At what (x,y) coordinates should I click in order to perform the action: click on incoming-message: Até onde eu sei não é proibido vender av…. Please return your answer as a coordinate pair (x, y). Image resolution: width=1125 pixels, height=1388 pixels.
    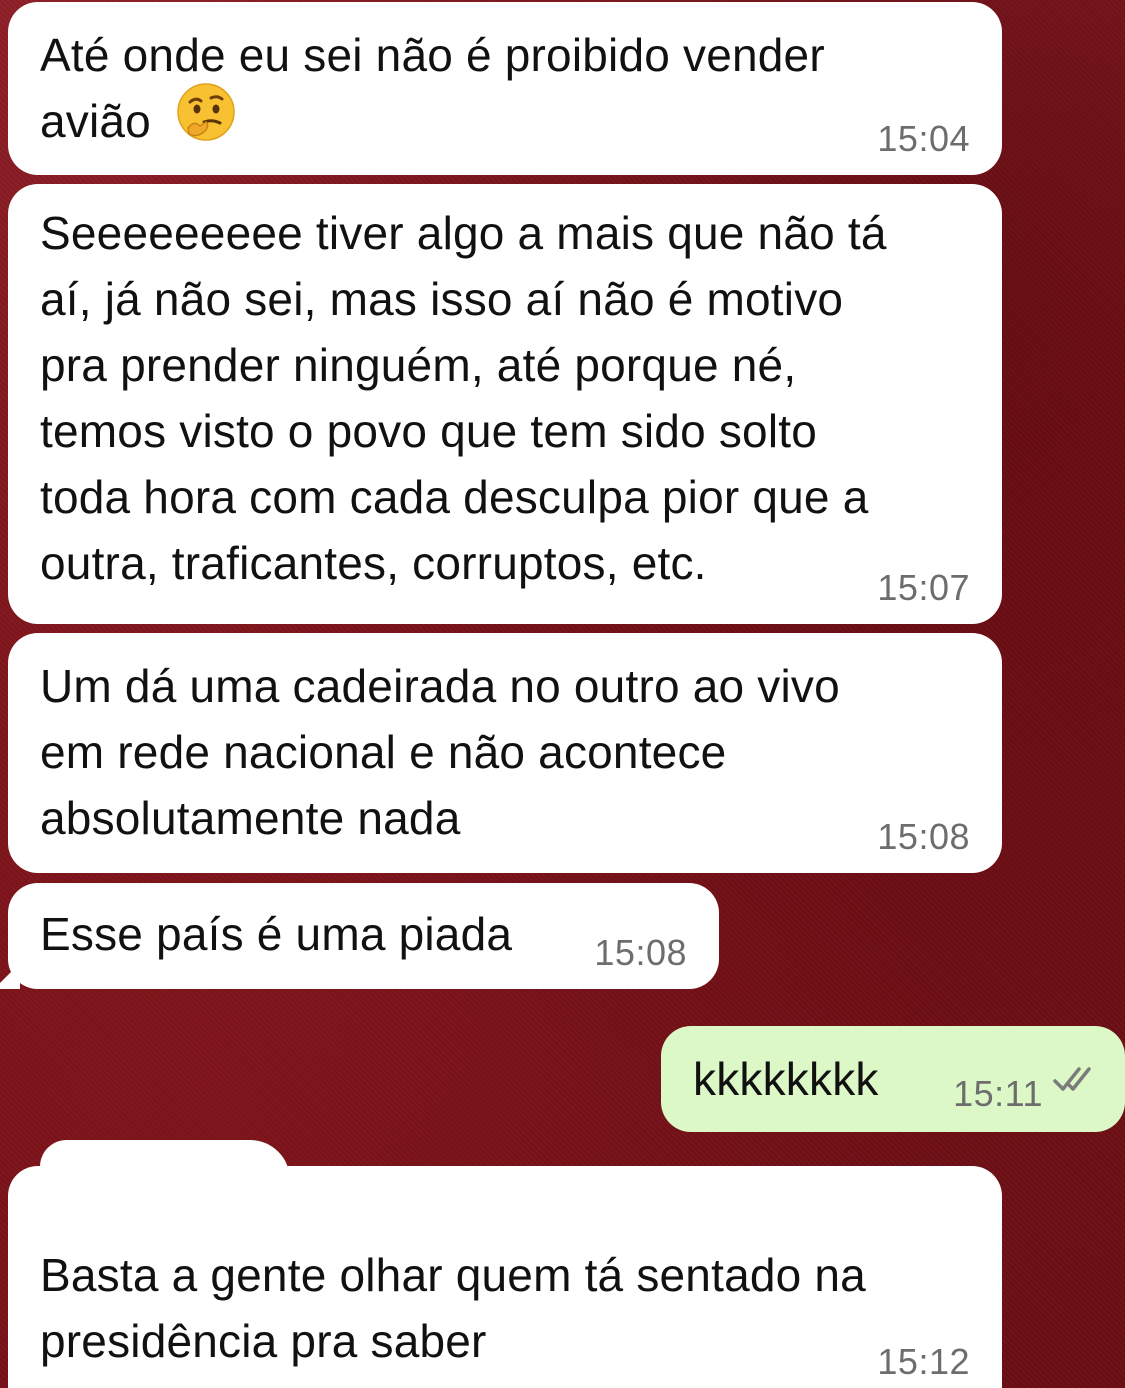
    Looking at the image, I should click on (505, 88).